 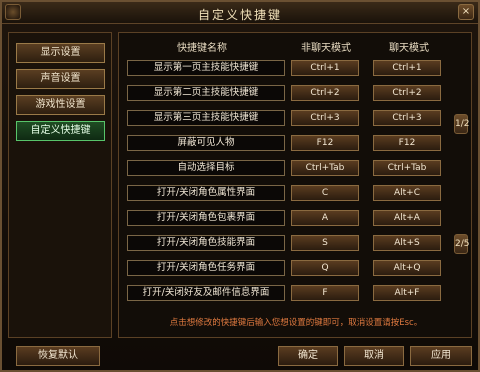 I want to click on sidebar-item-gameplay: 游戏性设置, so click(x=60, y=105).